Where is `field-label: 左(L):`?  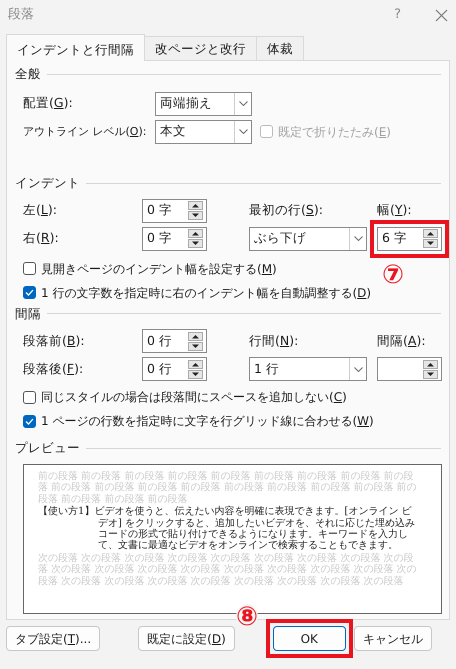
field-label: 左(L): is located at coordinates (40, 210).